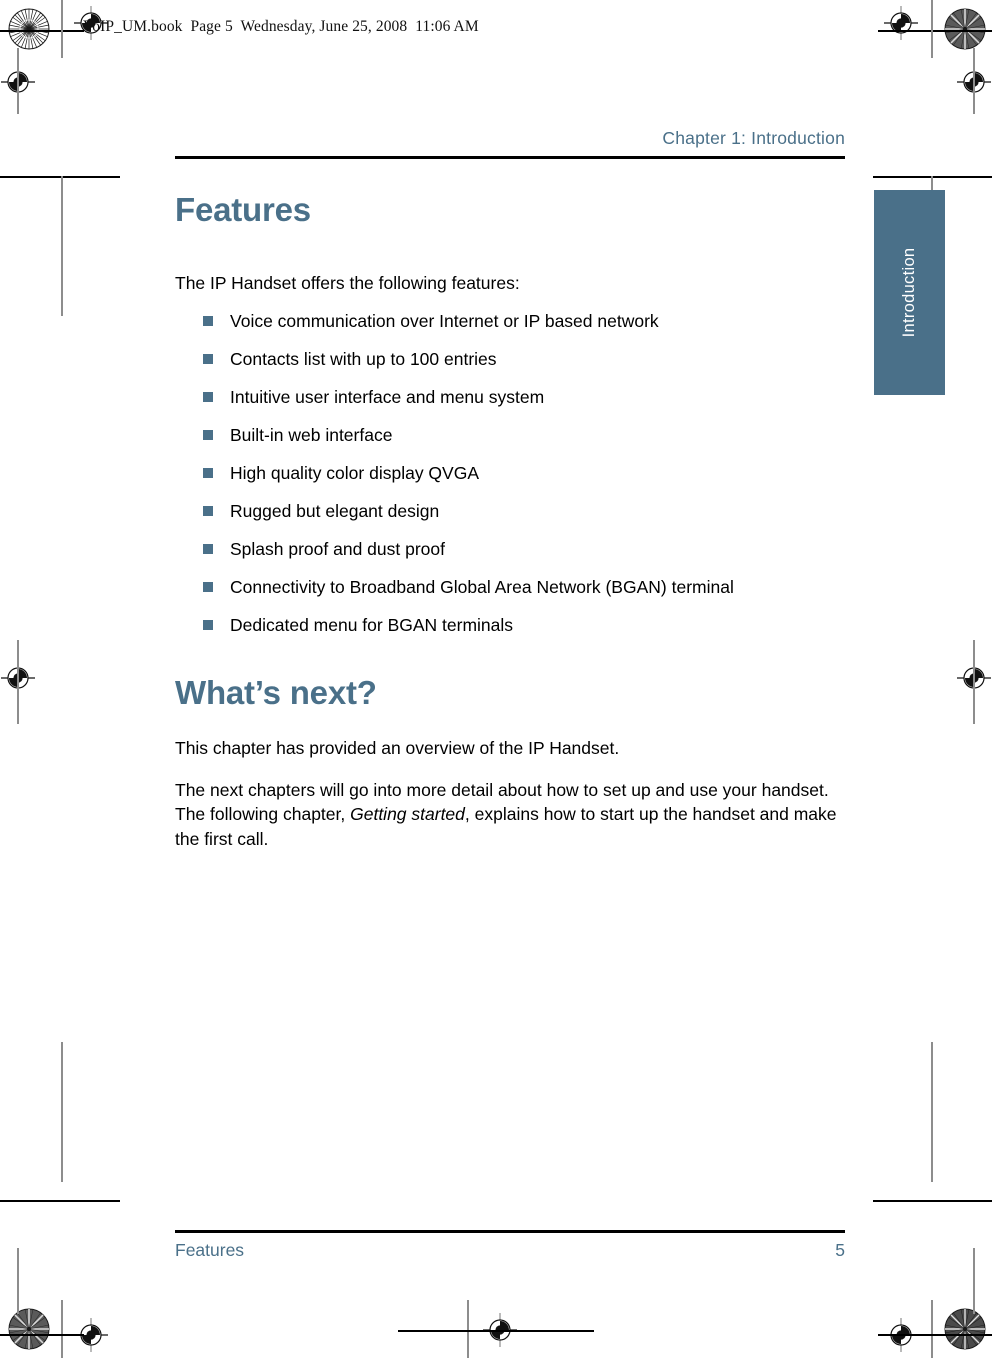 The image size is (992, 1358). What do you see at coordinates (335, 511) in the screenshot?
I see `list-item-label: Rugged but elegant design` at bounding box center [335, 511].